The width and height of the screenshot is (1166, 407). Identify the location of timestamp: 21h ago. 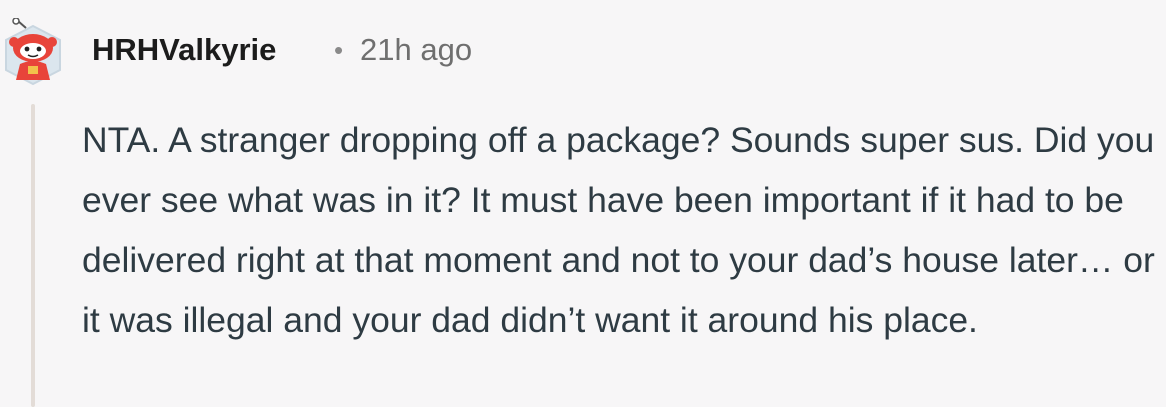
(416, 50).